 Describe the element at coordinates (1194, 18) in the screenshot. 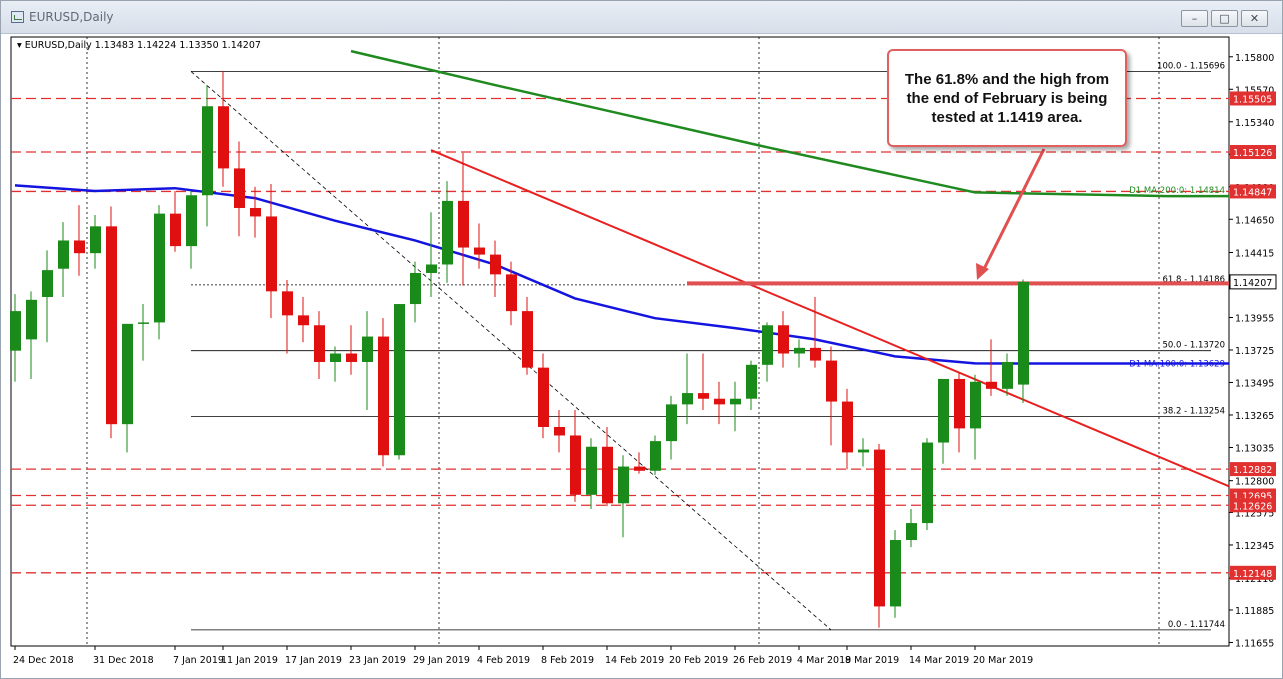

I see `minimize-button: –` at that location.